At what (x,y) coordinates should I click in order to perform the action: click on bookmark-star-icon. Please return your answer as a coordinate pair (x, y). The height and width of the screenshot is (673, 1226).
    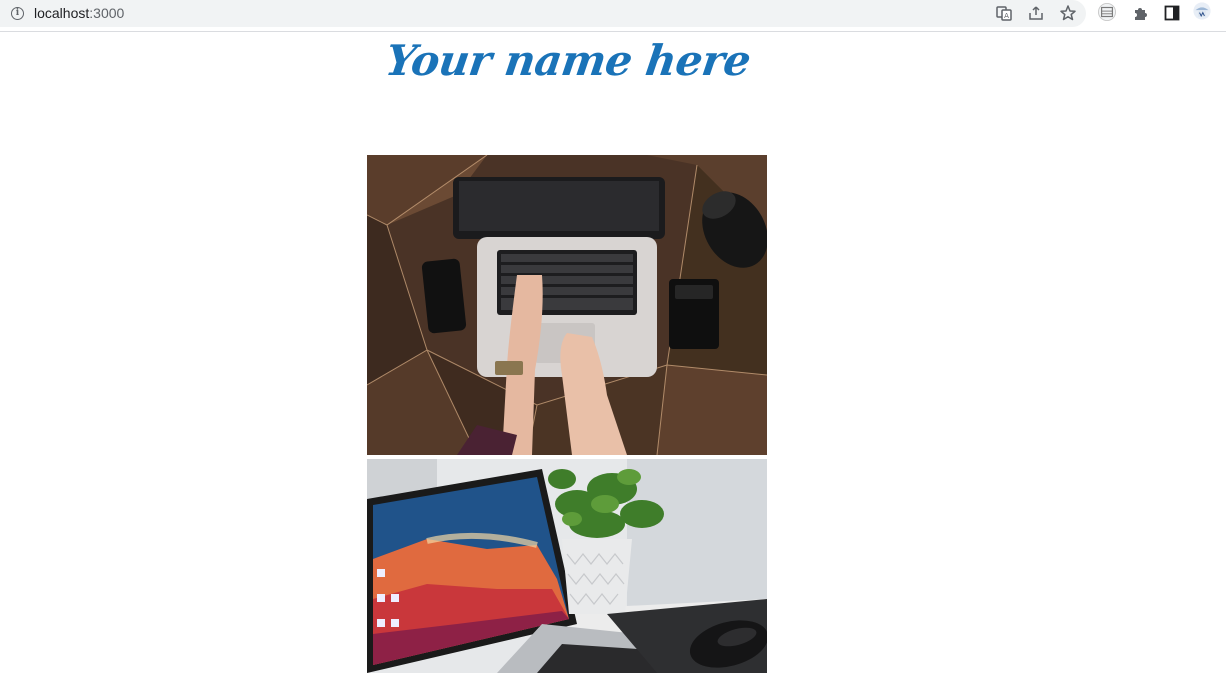
    Looking at the image, I should click on (1068, 13).